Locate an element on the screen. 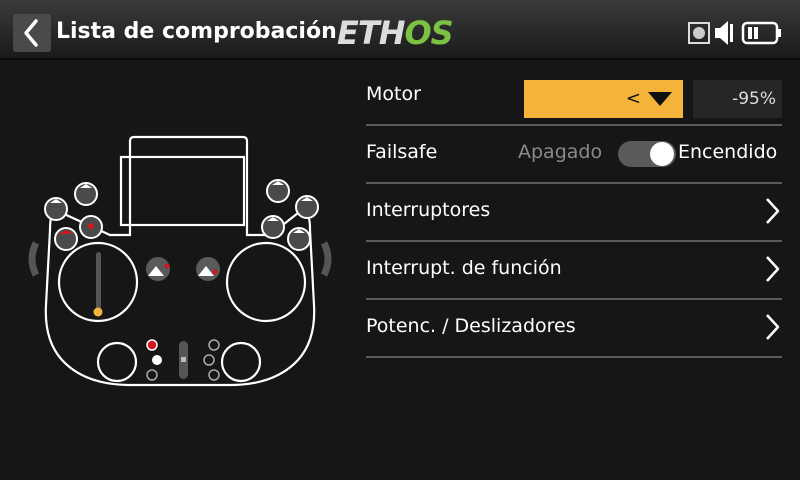  motor-dropdown-value: < is located at coordinates (633, 98).